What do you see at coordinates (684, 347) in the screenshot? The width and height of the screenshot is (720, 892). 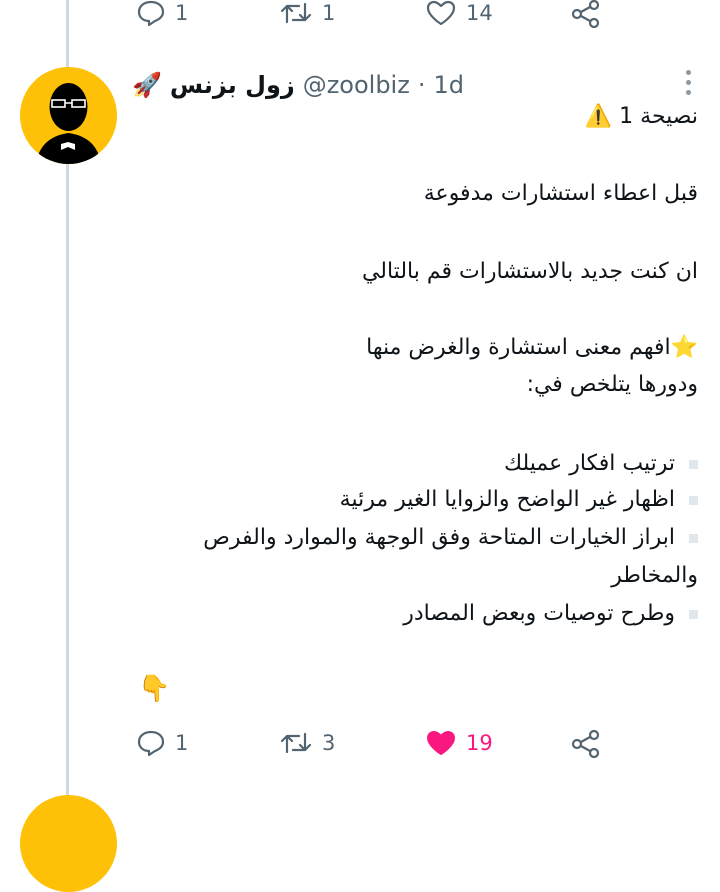 I see `star-icon: ⭐` at bounding box center [684, 347].